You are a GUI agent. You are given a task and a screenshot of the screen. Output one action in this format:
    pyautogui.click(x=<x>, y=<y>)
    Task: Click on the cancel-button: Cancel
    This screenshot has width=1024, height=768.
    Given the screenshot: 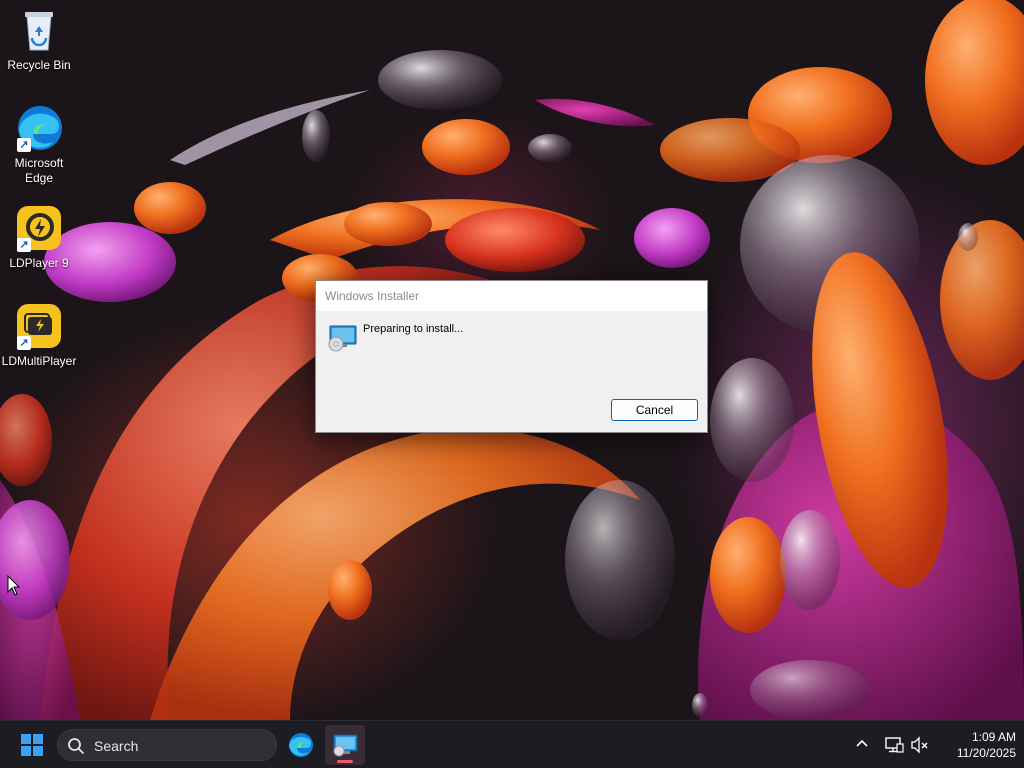 What is the action you would take?
    pyautogui.click(x=654, y=410)
    